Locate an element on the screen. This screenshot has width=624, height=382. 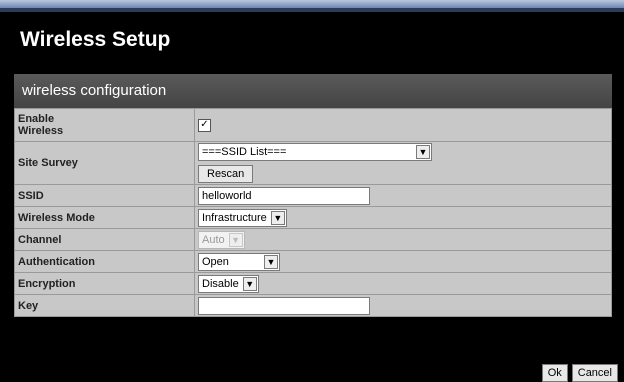
window-top-bar-shadow is located at coordinates (312, 10).